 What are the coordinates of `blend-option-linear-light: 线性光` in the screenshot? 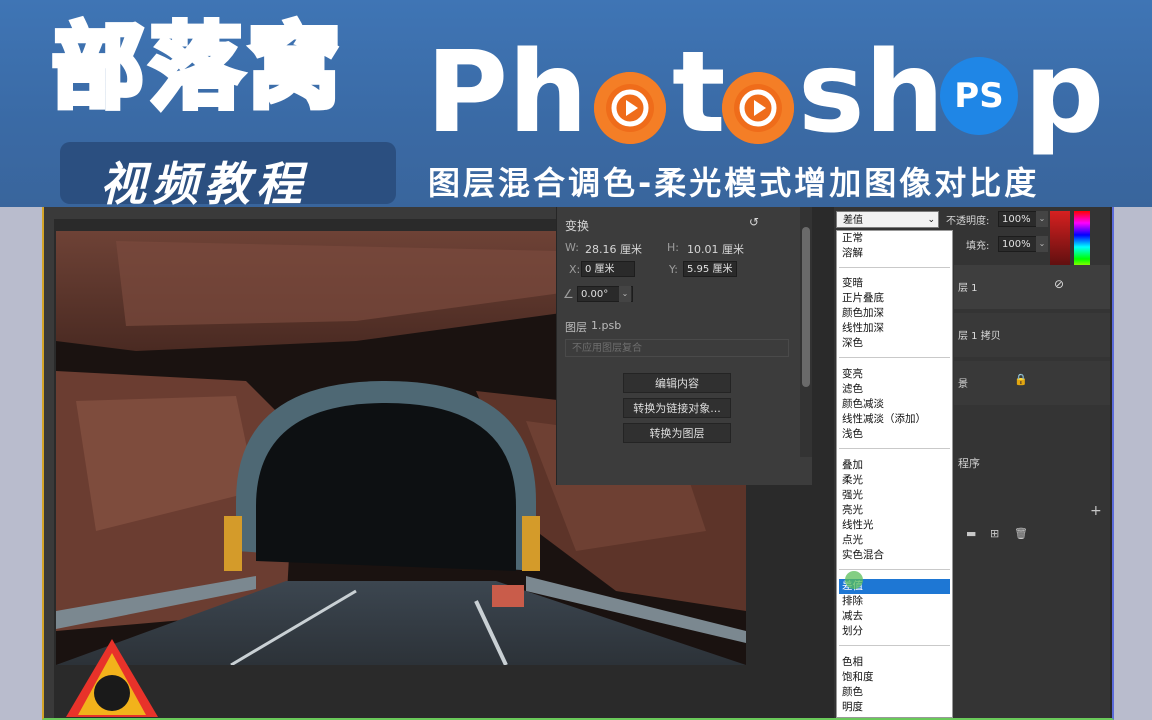 It's located at (894, 525).